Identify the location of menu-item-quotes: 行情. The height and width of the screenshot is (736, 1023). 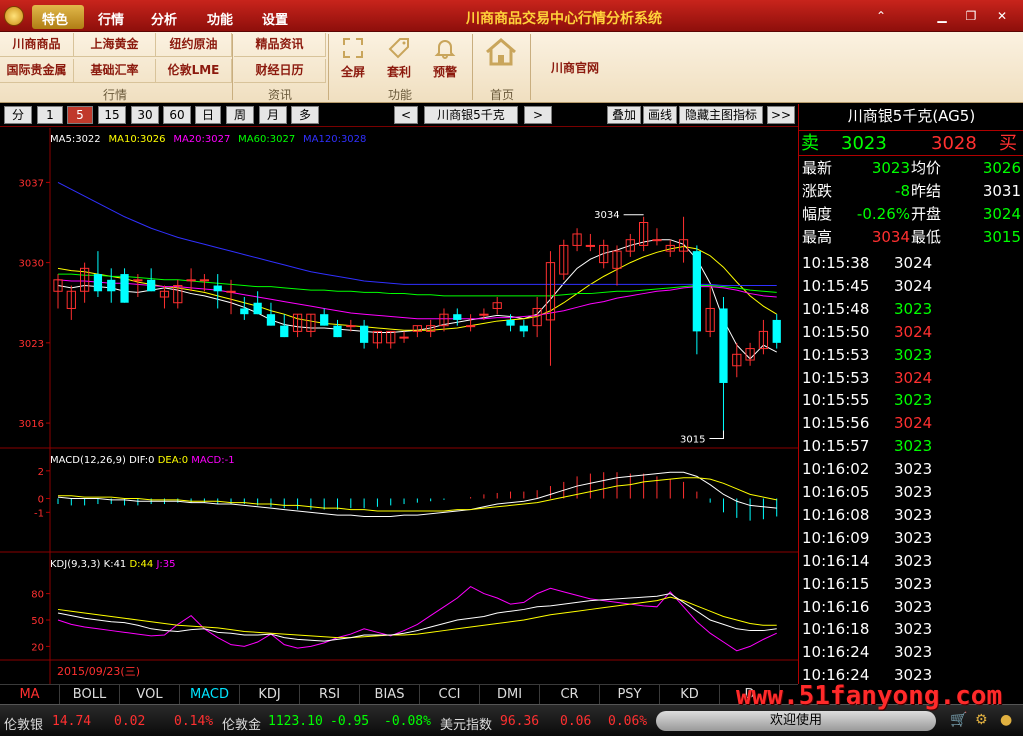
(111, 18).